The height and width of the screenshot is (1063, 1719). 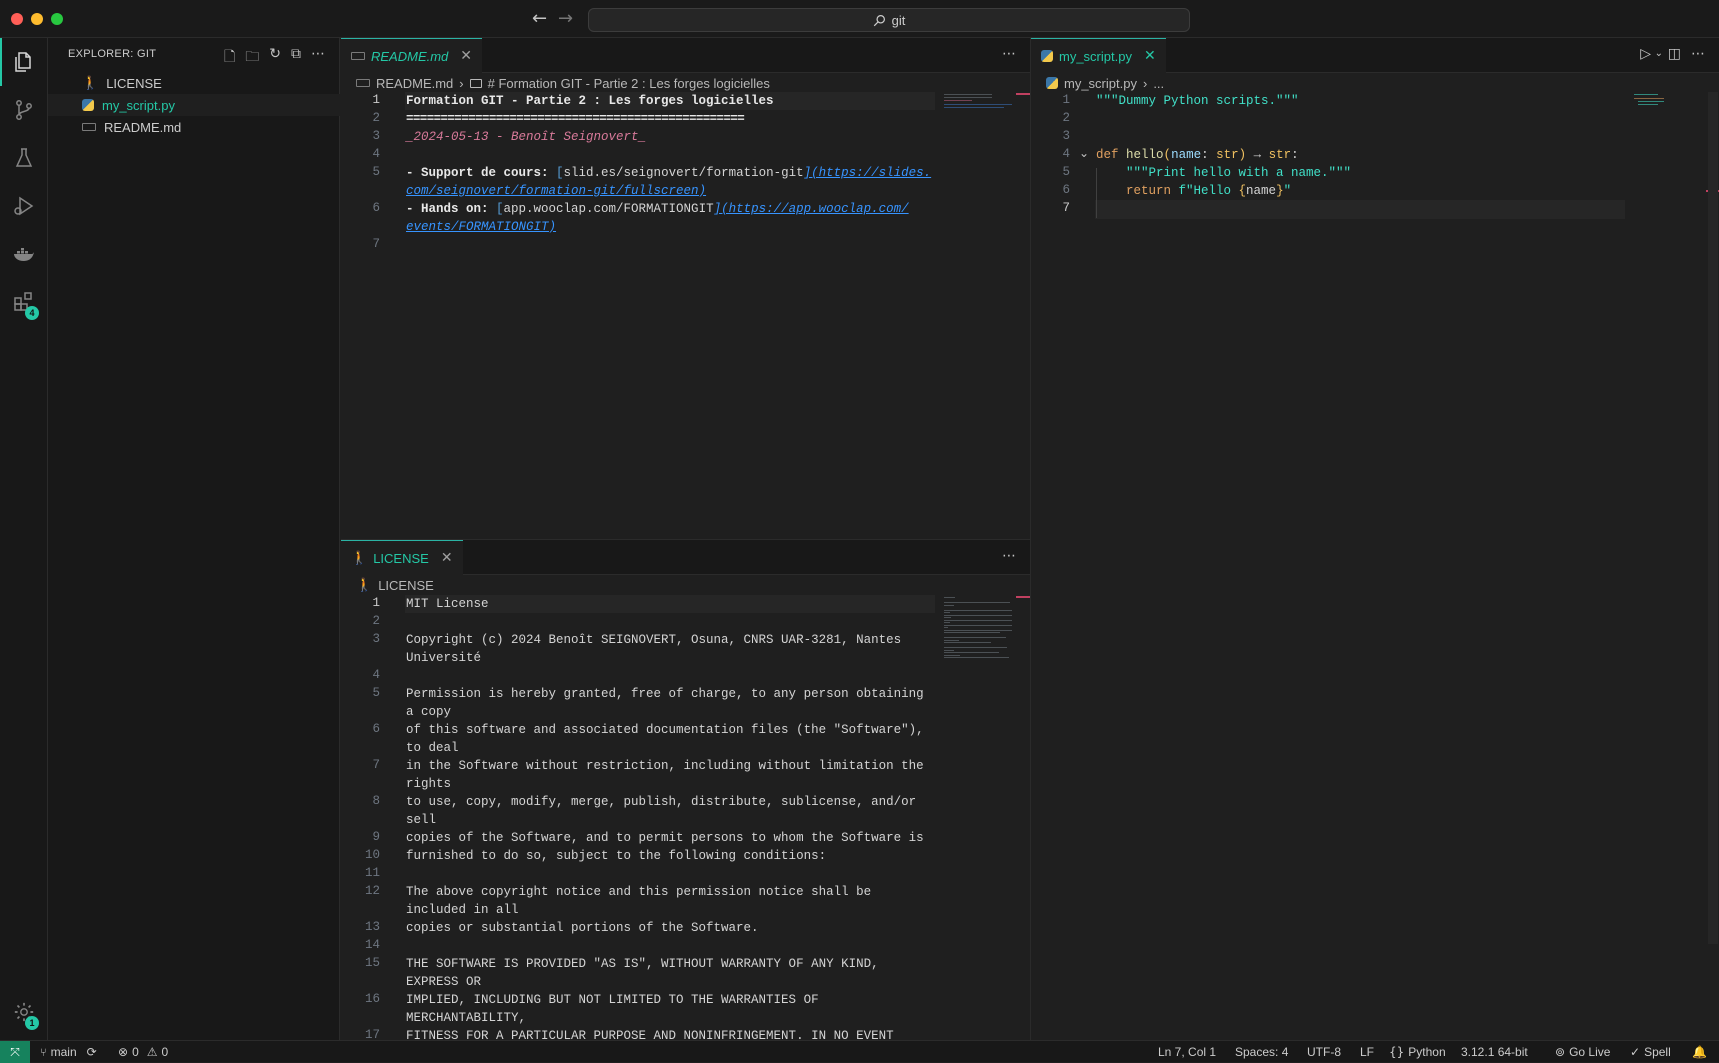 I want to click on encoding-status: UTF-8, so click(x=1324, y=1052).